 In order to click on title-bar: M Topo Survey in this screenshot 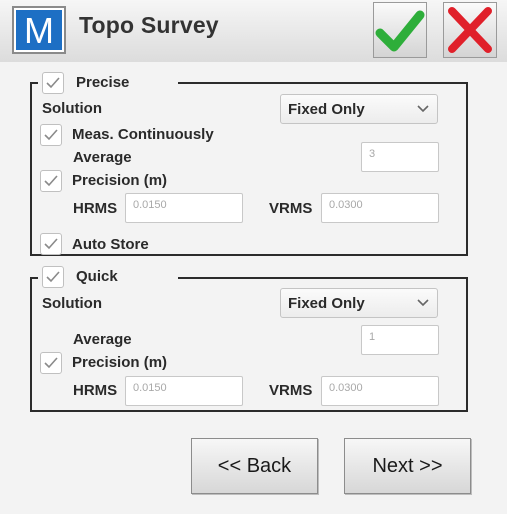, I will do `click(253, 31)`.